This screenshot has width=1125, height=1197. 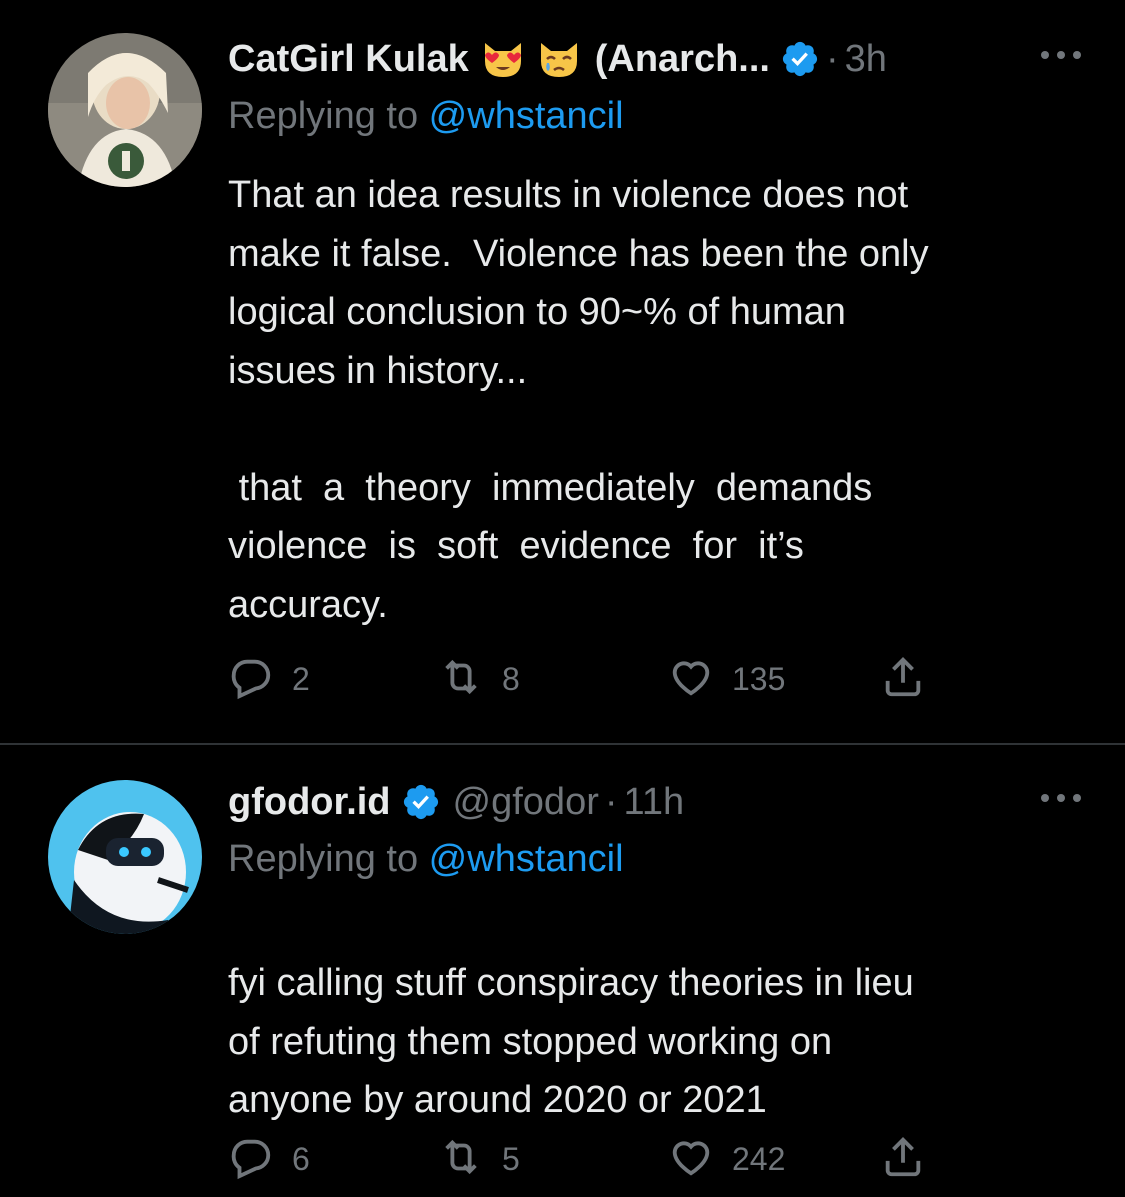 What do you see at coordinates (511, 678) in the screenshot?
I see `retweet-count: 8` at bounding box center [511, 678].